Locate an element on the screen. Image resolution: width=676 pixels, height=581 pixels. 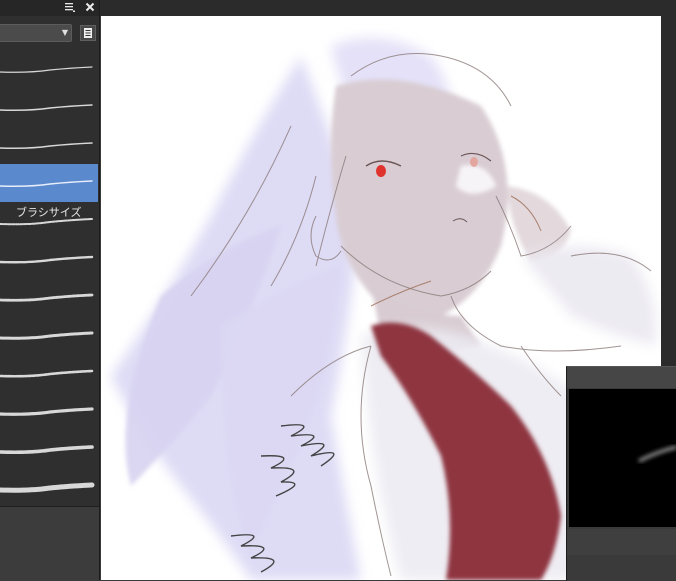
brush-list is located at coordinates (49, 278).